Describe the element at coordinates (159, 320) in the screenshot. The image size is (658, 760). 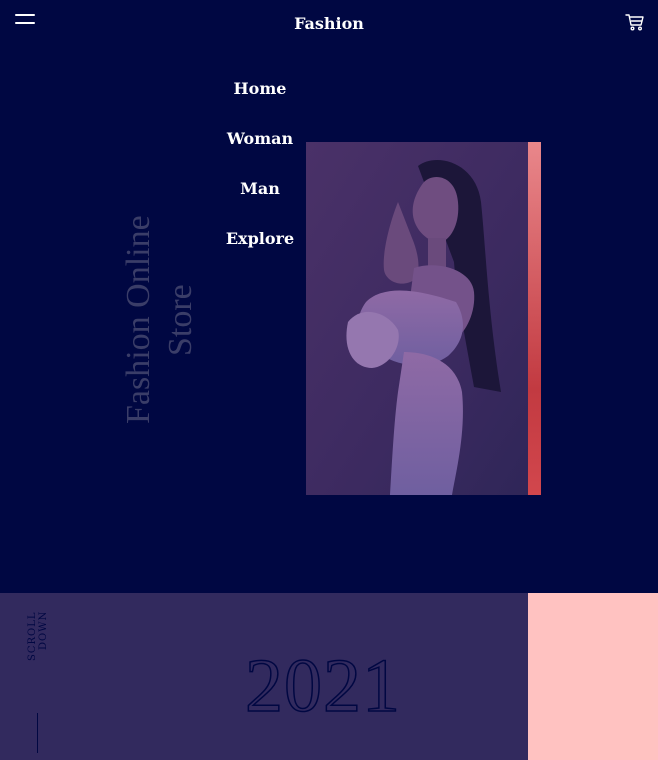
I see `hero-title: Fashion Online Store` at that location.